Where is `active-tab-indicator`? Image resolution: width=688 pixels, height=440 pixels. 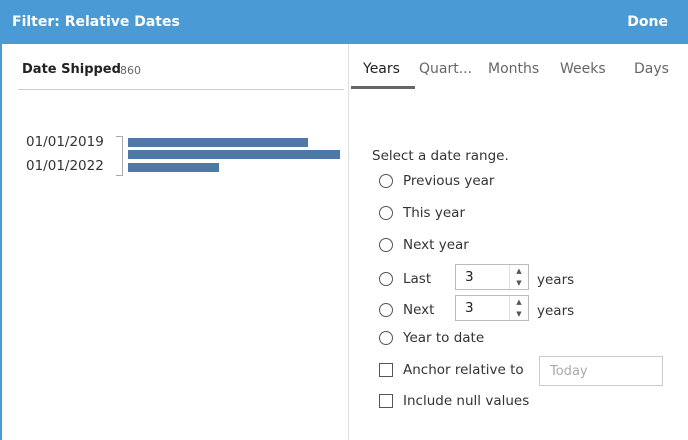
active-tab-indicator is located at coordinates (383, 87).